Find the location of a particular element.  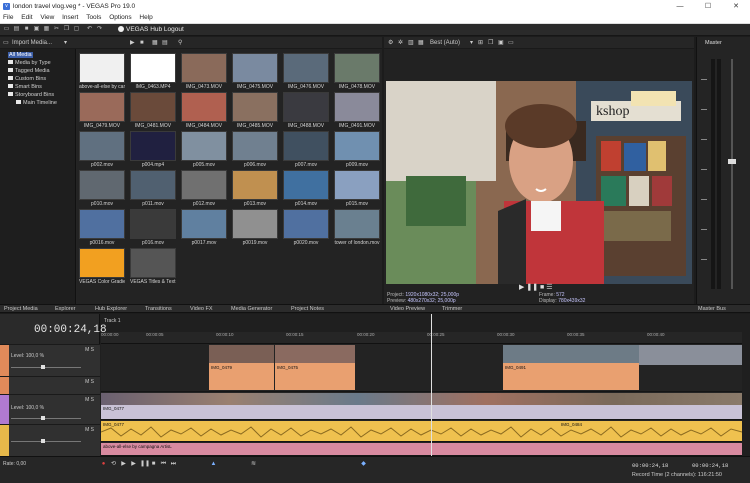

overlay-icon: ▦ is located at coordinates (421, 43).